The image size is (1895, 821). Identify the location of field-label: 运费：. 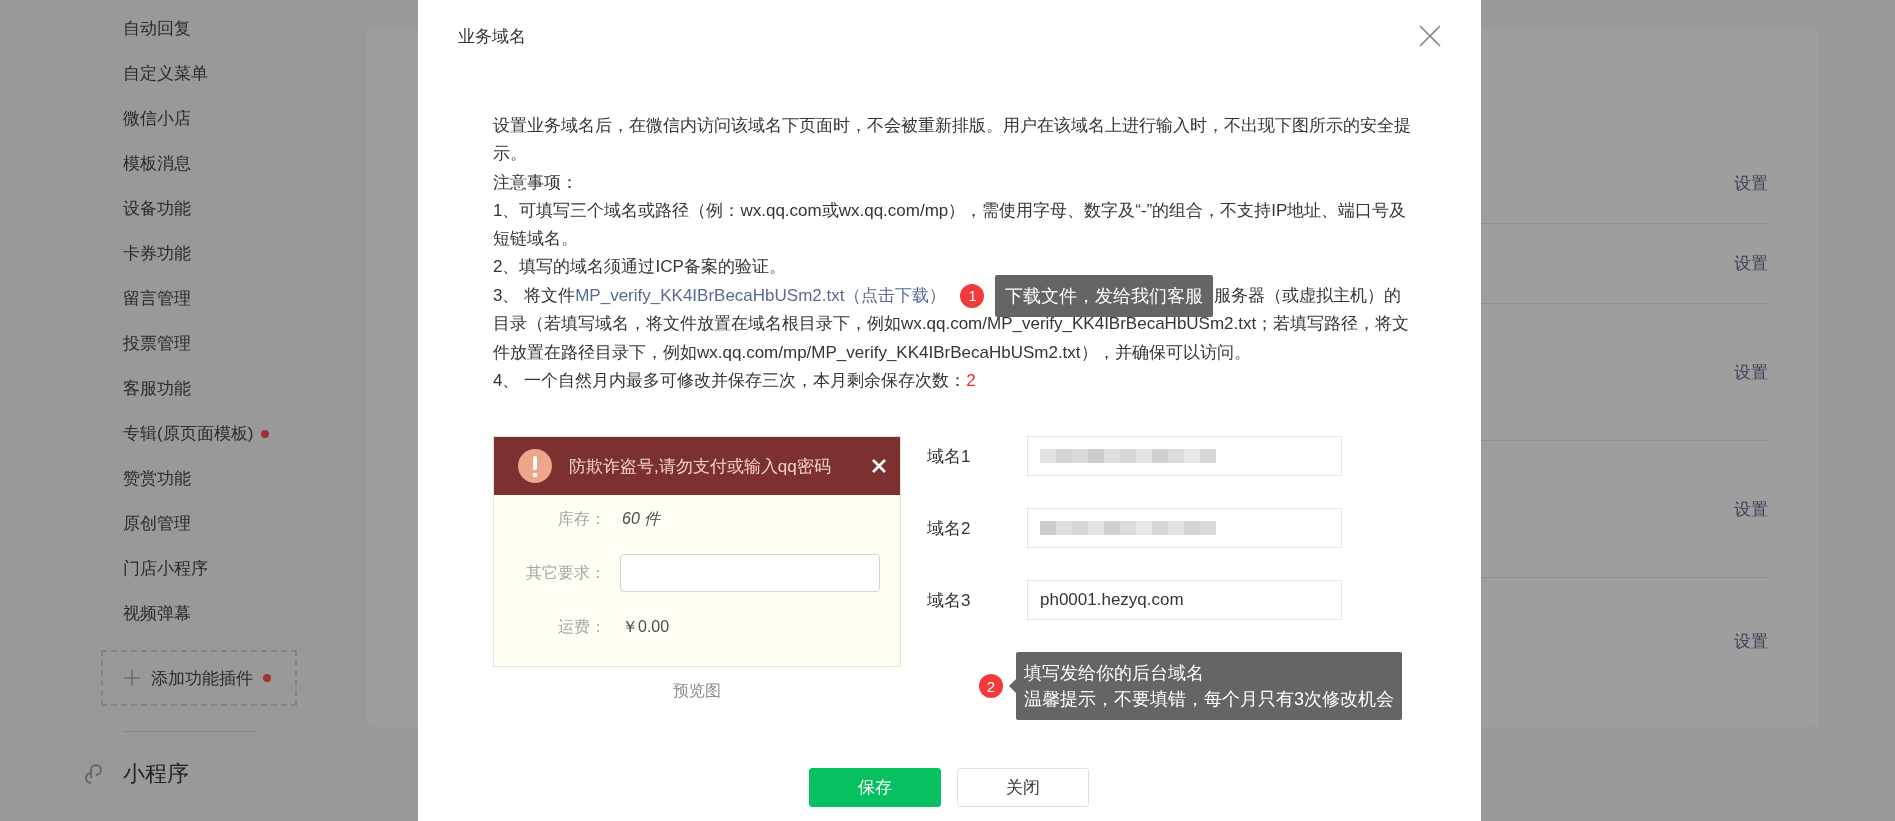
(581, 626).